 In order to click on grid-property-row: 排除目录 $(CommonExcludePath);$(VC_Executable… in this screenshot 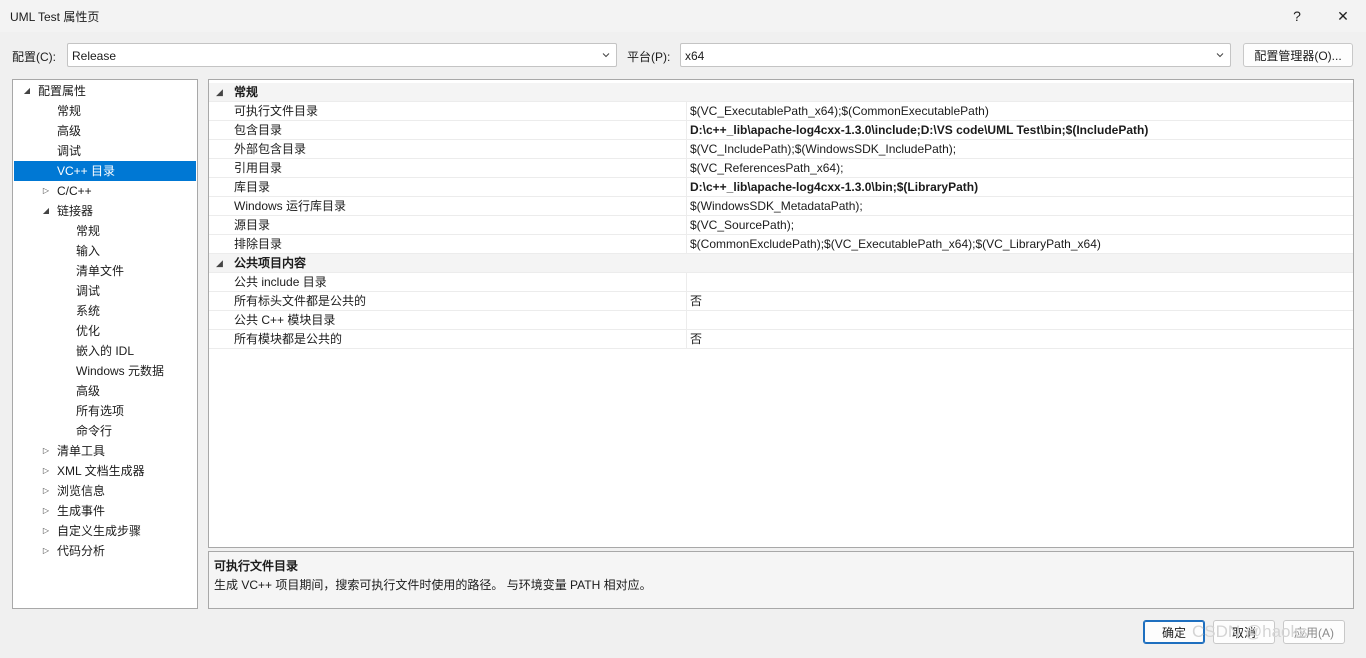, I will do `click(781, 244)`.